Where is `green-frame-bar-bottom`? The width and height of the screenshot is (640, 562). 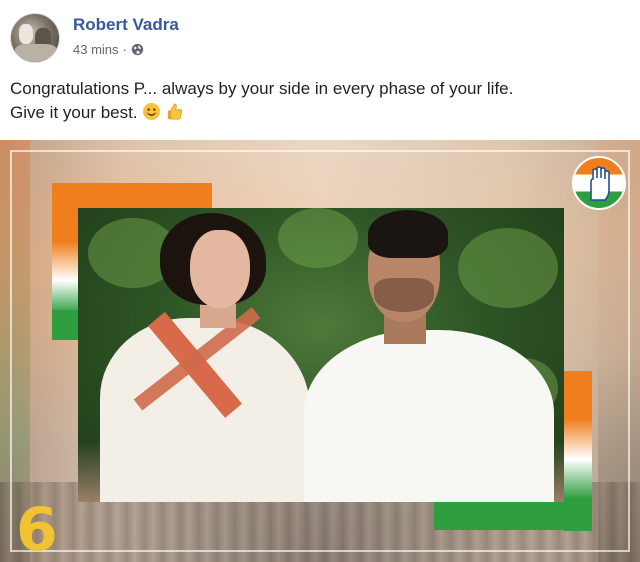
green-frame-bar-bottom is located at coordinates (513, 516).